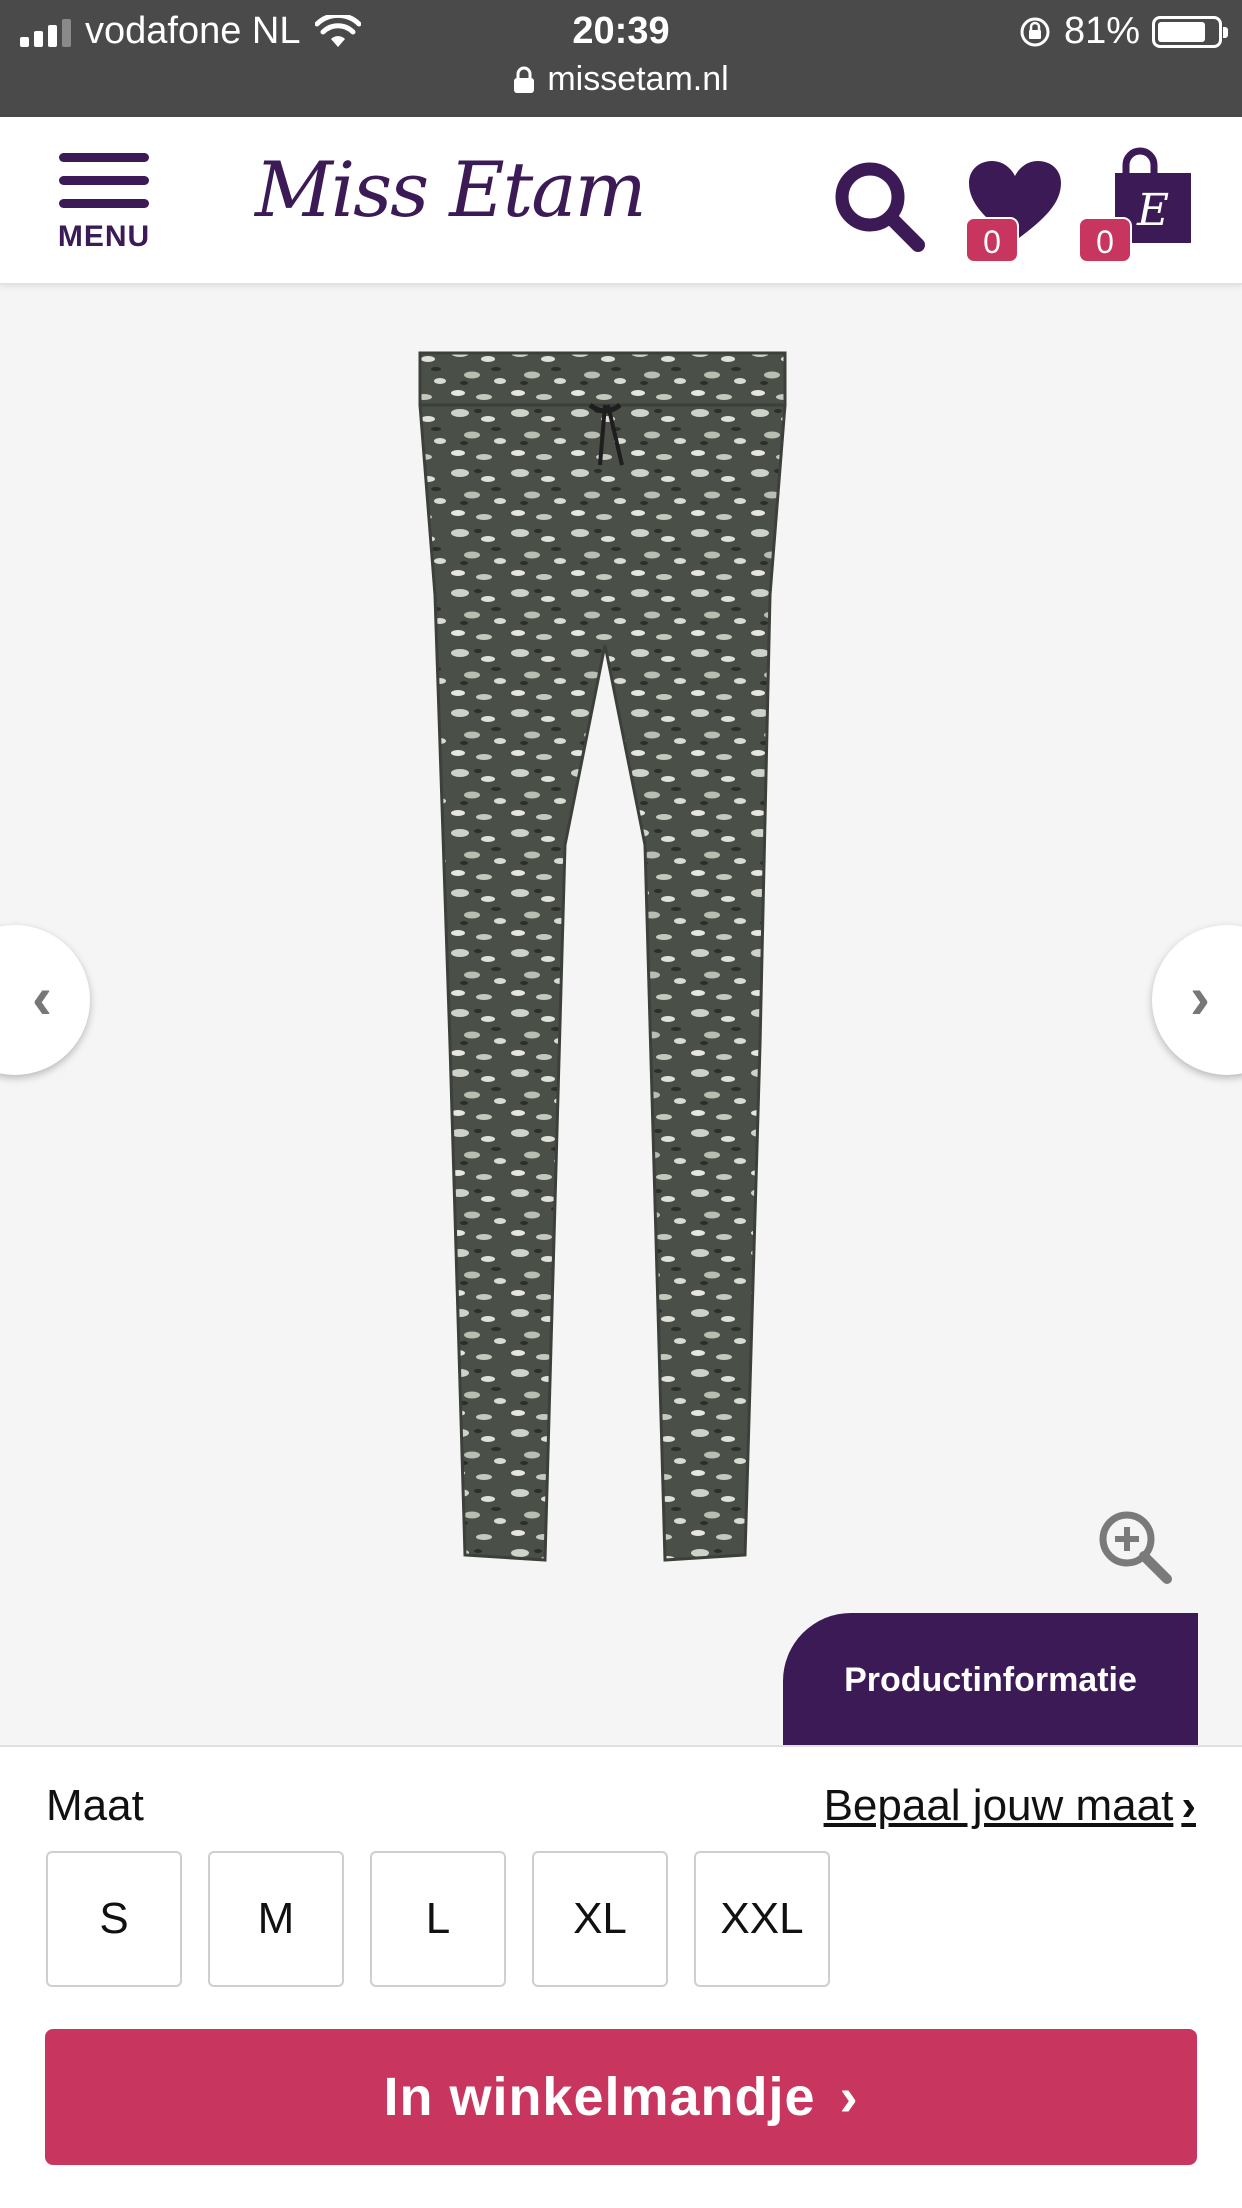 The image size is (1242, 2208). Describe the element at coordinates (524, 79) in the screenshot. I see `lock-icon` at that location.